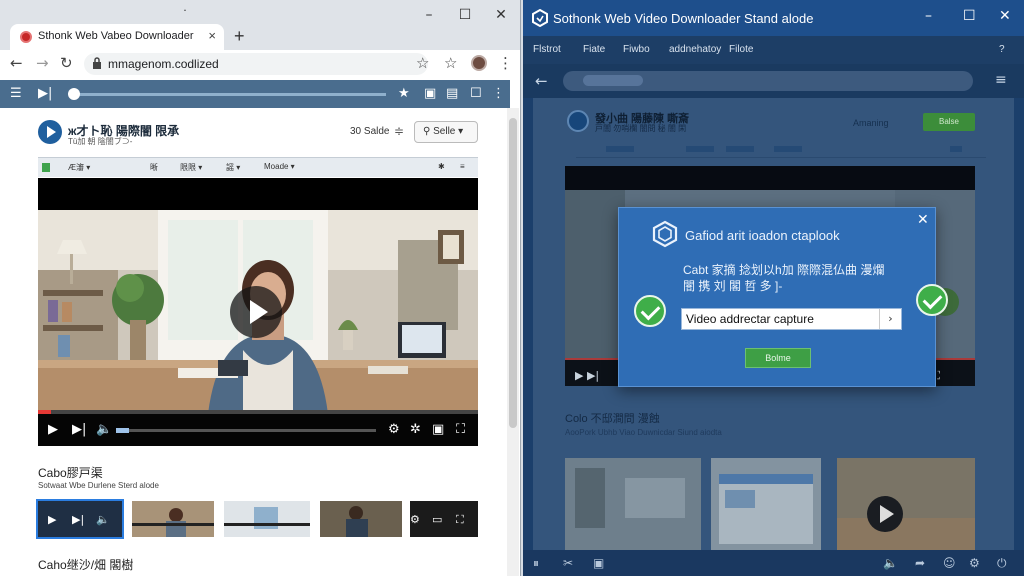  What do you see at coordinates (928, 16) in the screenshot?
I see `app-minimize-button: –` at bounding box center [928, 16].